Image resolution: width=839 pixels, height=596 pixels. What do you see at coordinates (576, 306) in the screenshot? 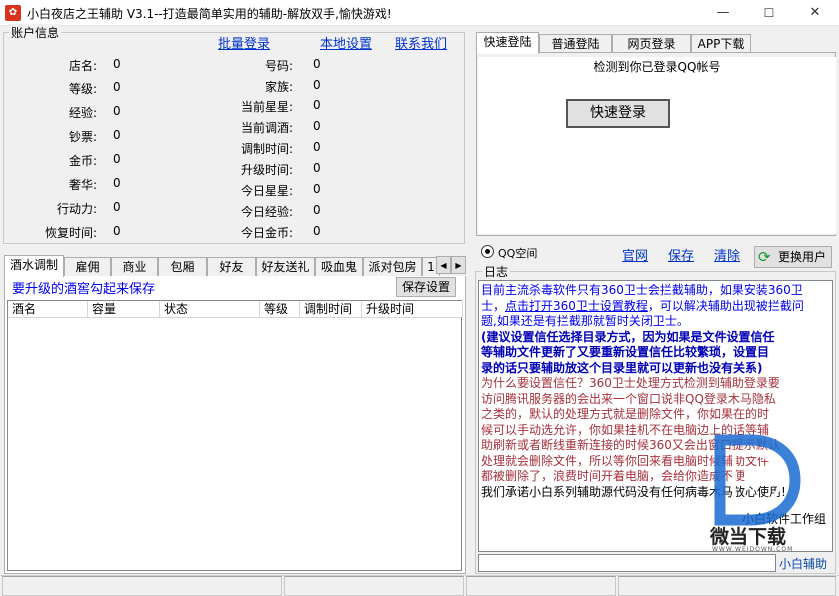
I see `trust-tutorial-link: 点击打开360卫士设置教程` at bounding box center [576, 306].